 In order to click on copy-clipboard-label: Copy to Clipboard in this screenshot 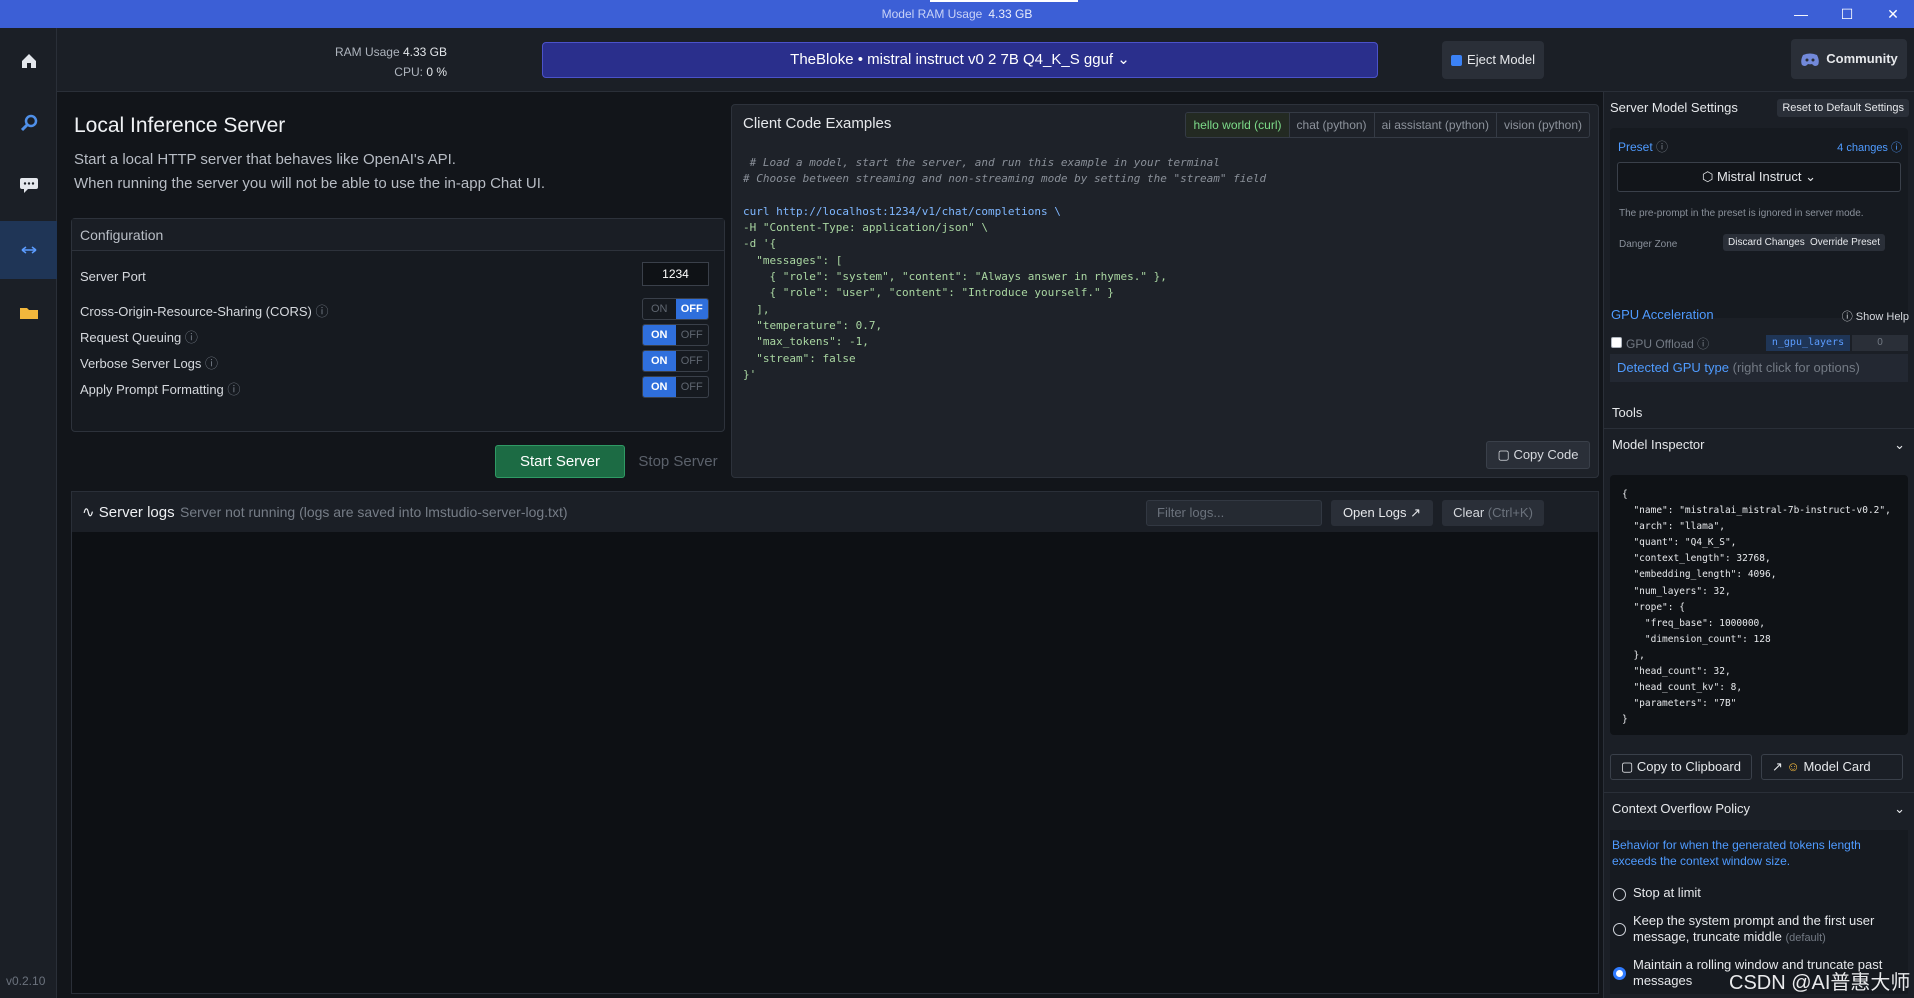, I will do `click(1688, 766)`.